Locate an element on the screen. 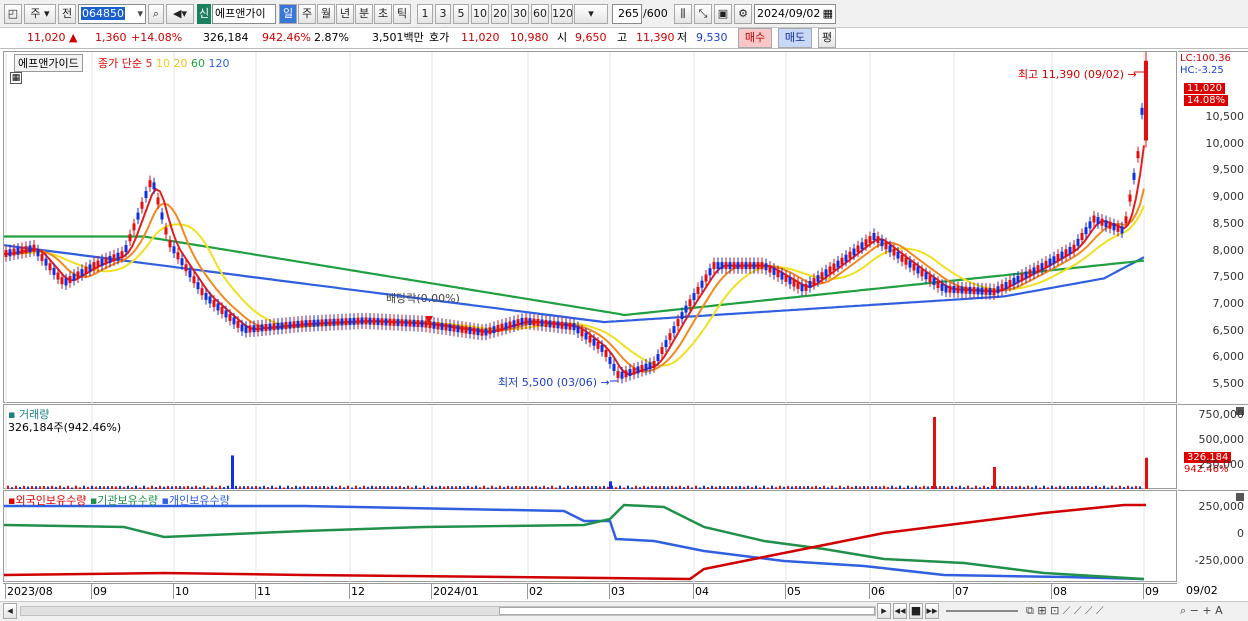  draw-icon: ⤡ is located at coordinates (703, 14).